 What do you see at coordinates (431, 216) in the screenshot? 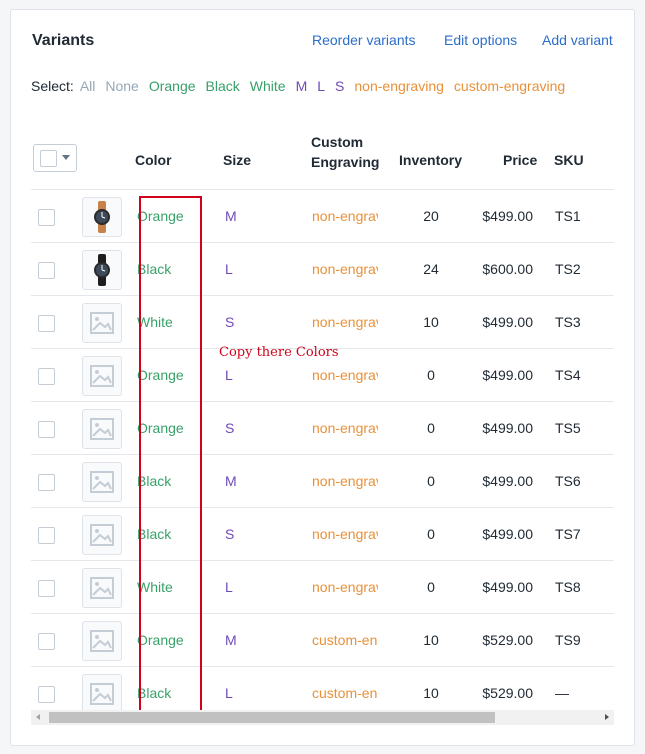
I see `cell-inventory: 20` at bounding box center [431, 216].